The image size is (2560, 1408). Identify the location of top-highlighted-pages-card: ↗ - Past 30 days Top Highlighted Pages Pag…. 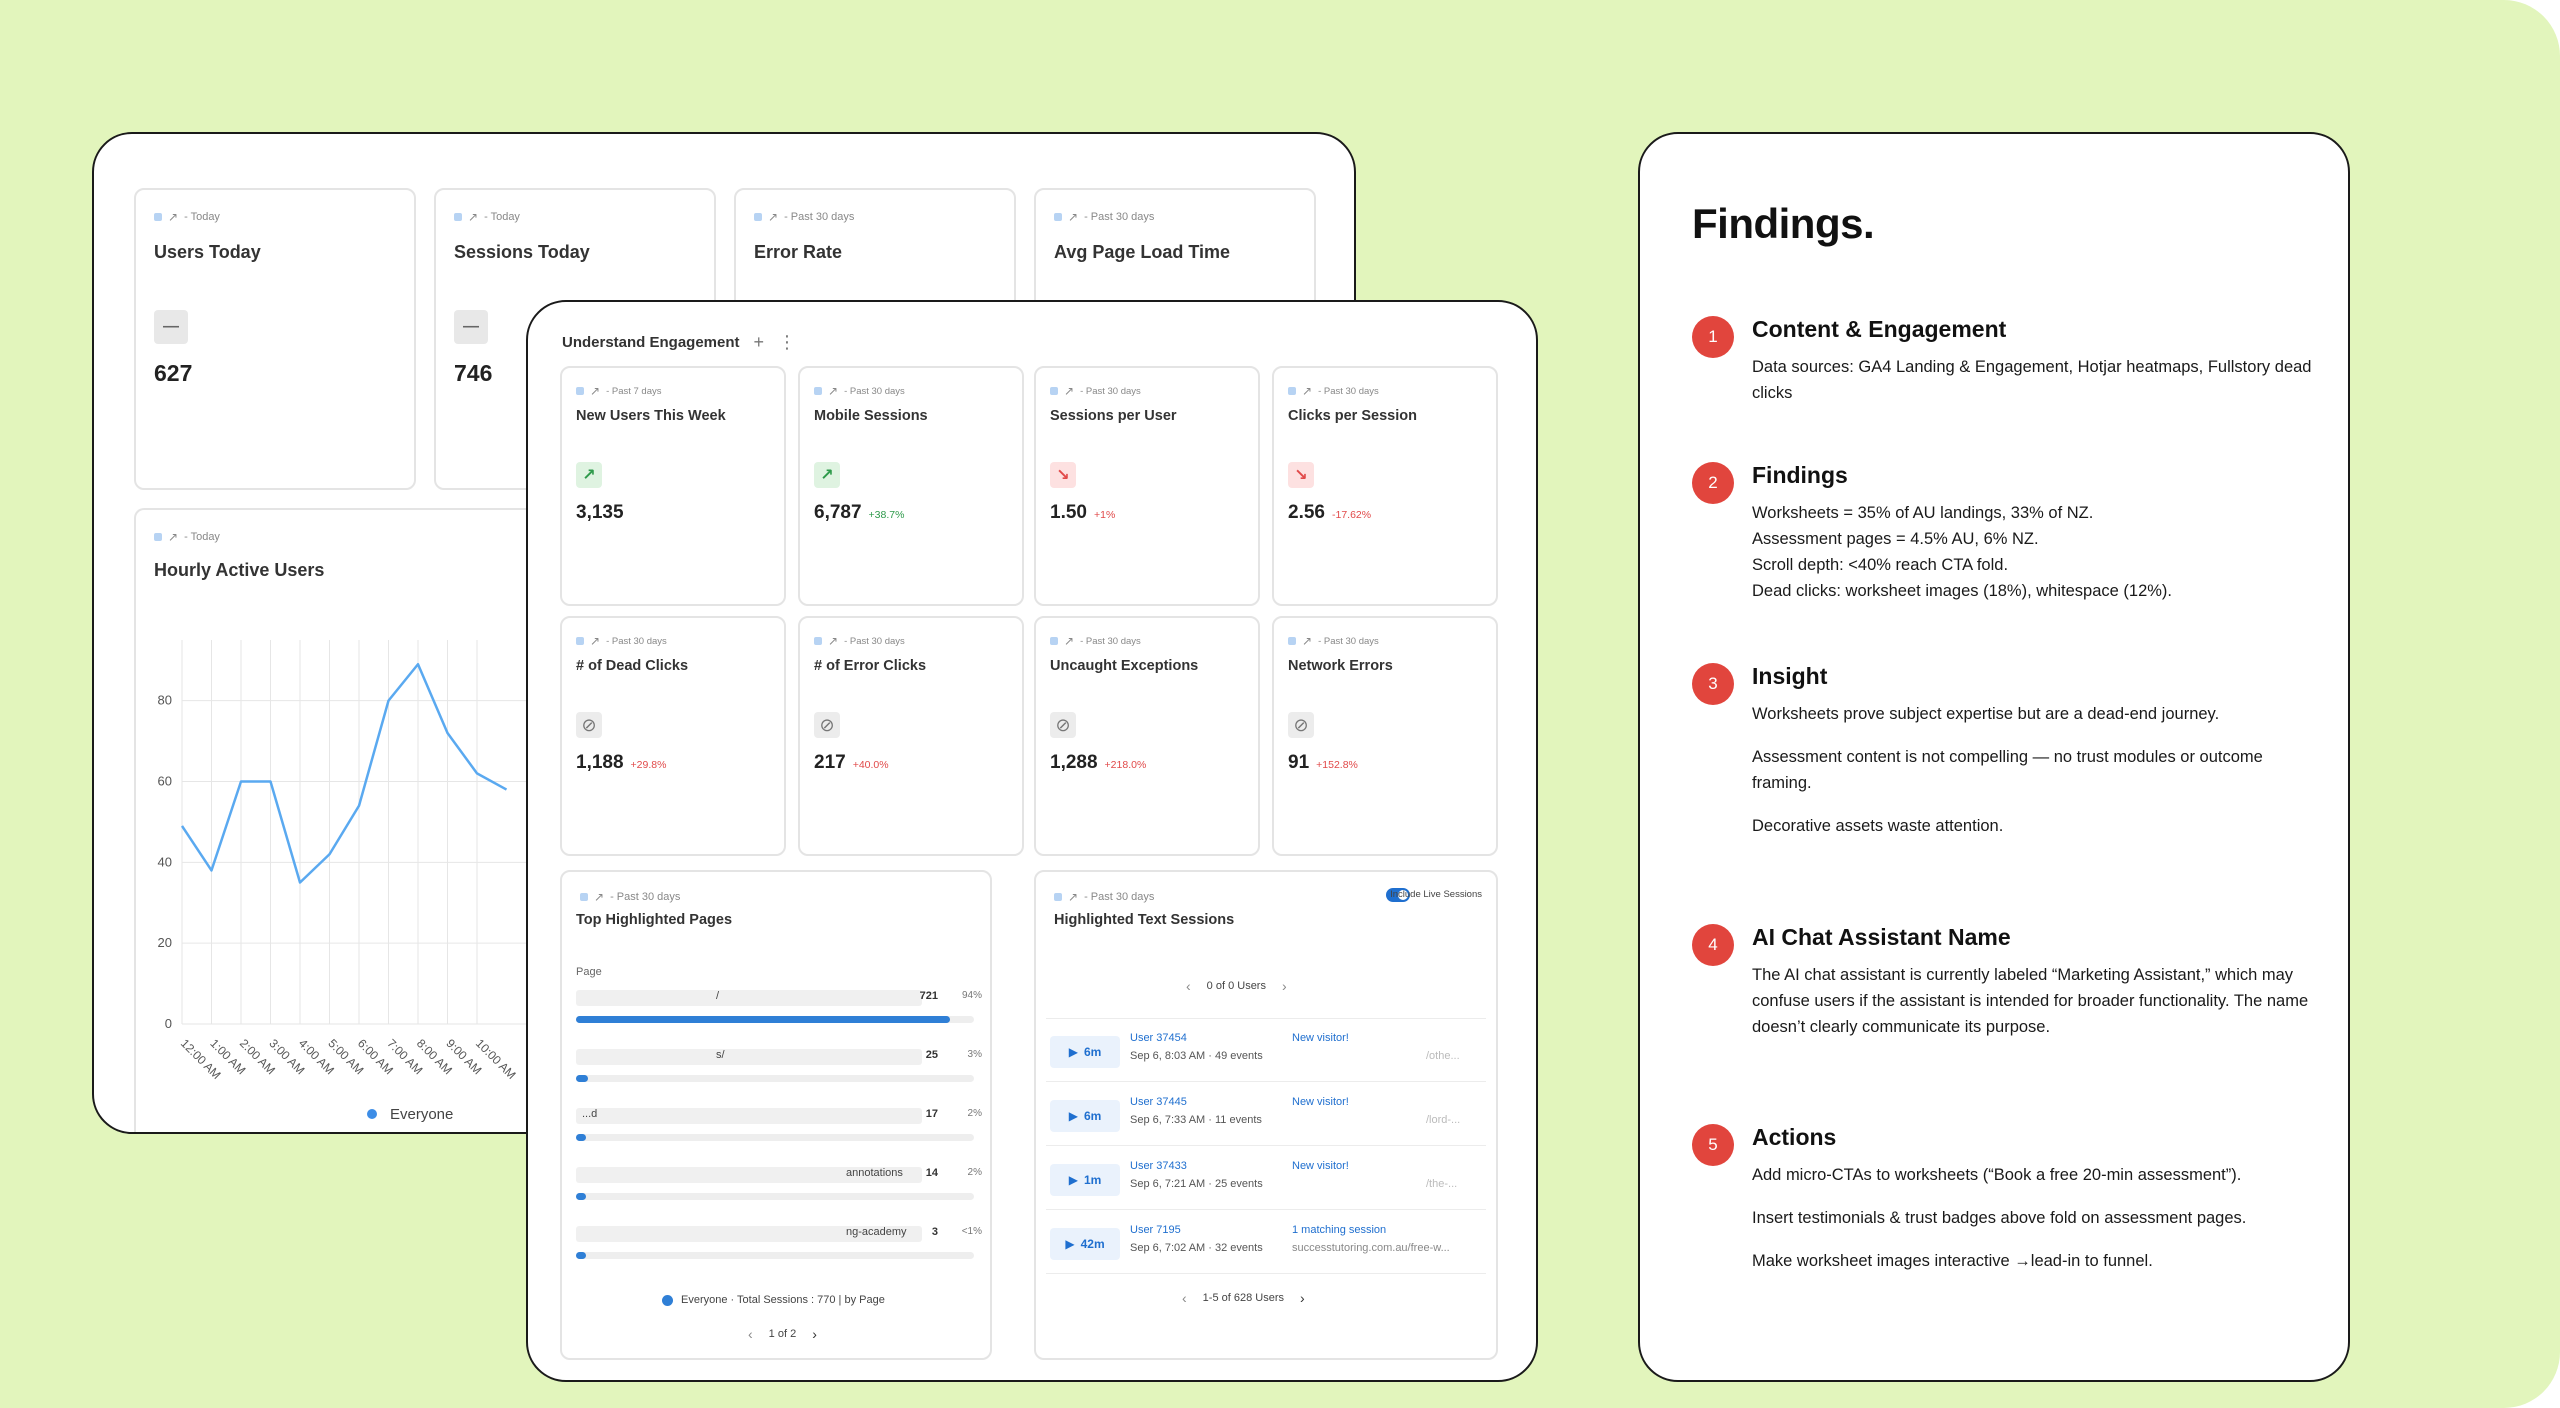
(776, 1115).